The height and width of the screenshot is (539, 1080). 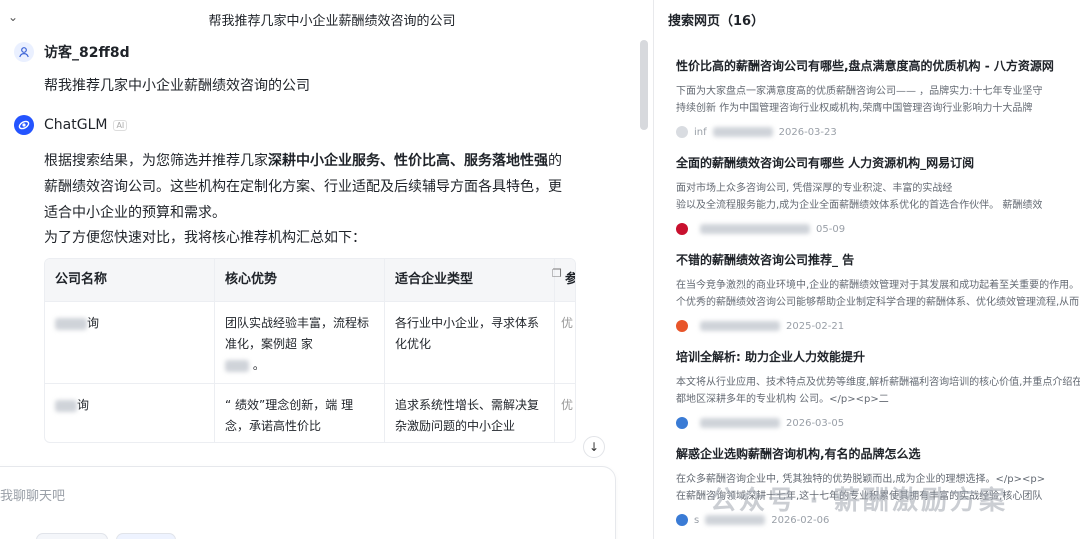 What do you see at coordinates (24, 52) in the screenshot?
I see `user-avatar-icon` at bounding box center [24, 52].